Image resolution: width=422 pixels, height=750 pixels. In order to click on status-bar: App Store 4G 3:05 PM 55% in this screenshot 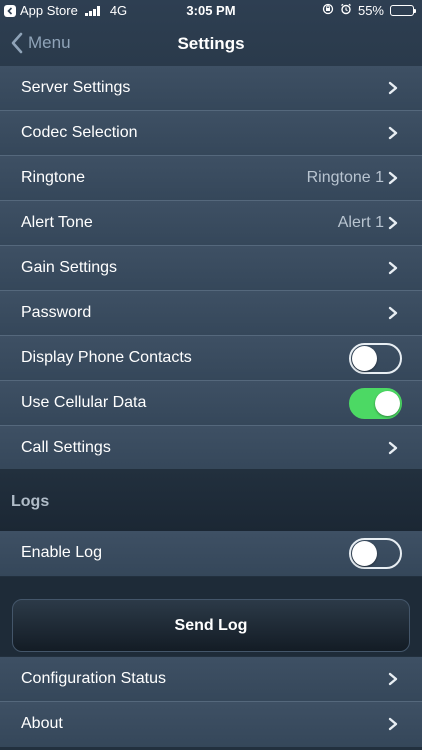, I will do `click(211, 11)`.